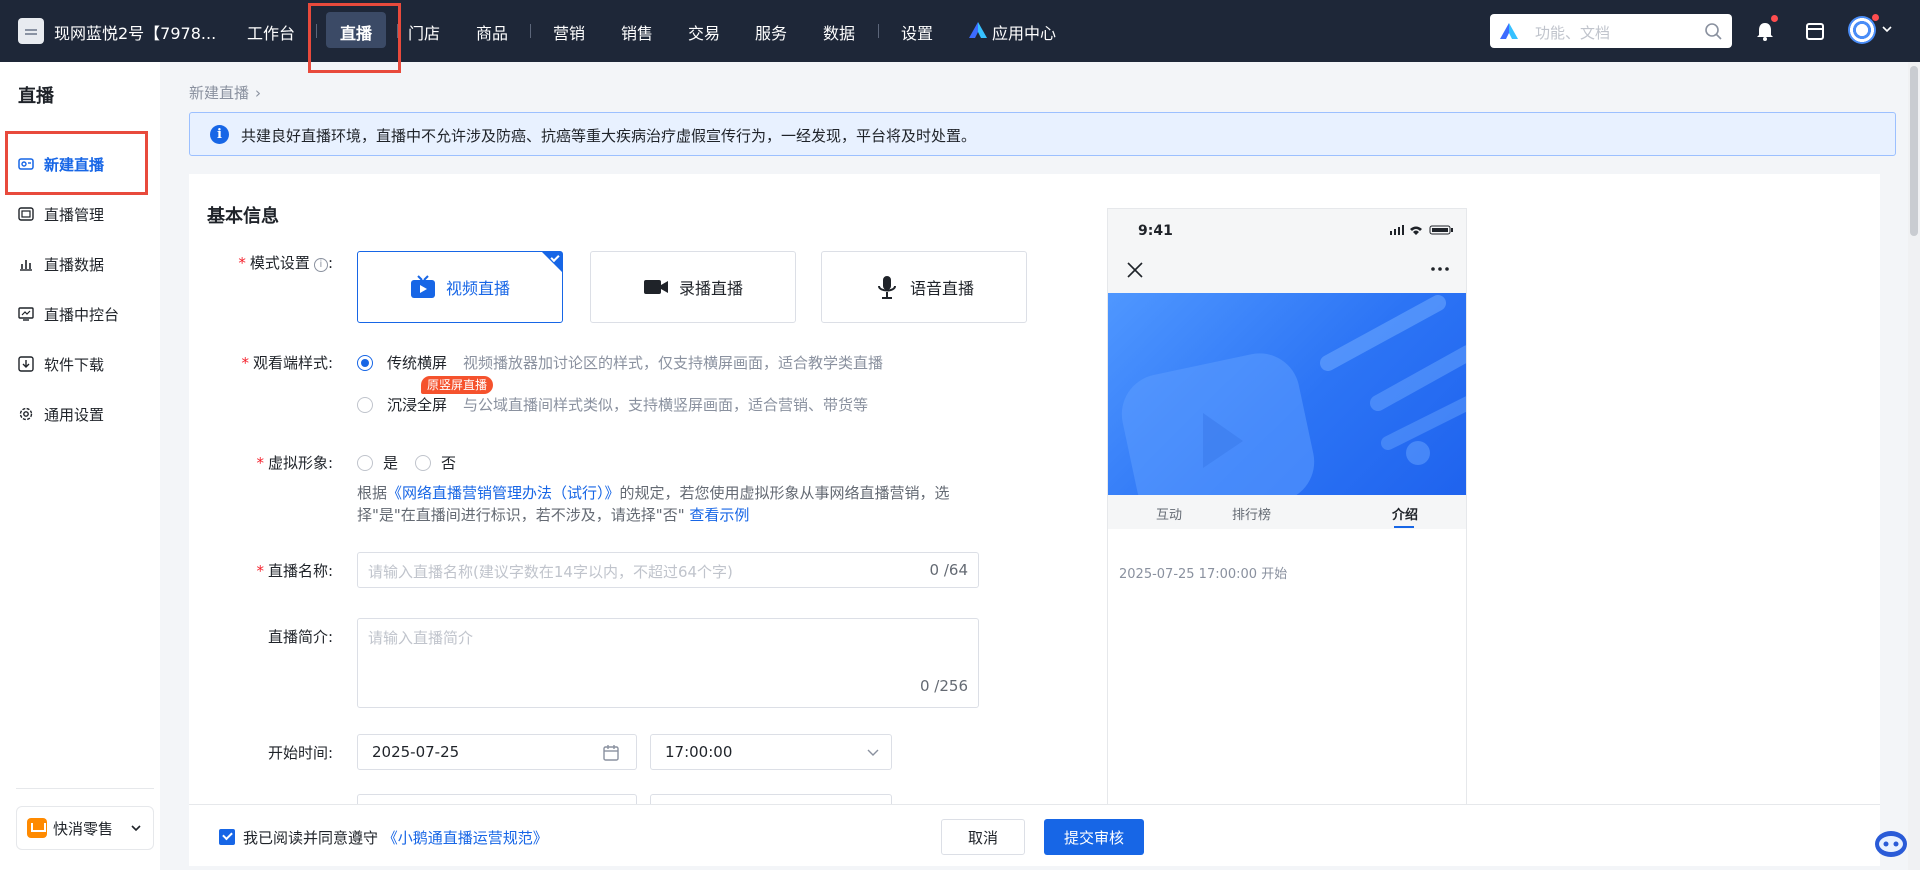 This screenshot has width=1920, height=870. I want to click on calendar-icon, so click(611, 753).